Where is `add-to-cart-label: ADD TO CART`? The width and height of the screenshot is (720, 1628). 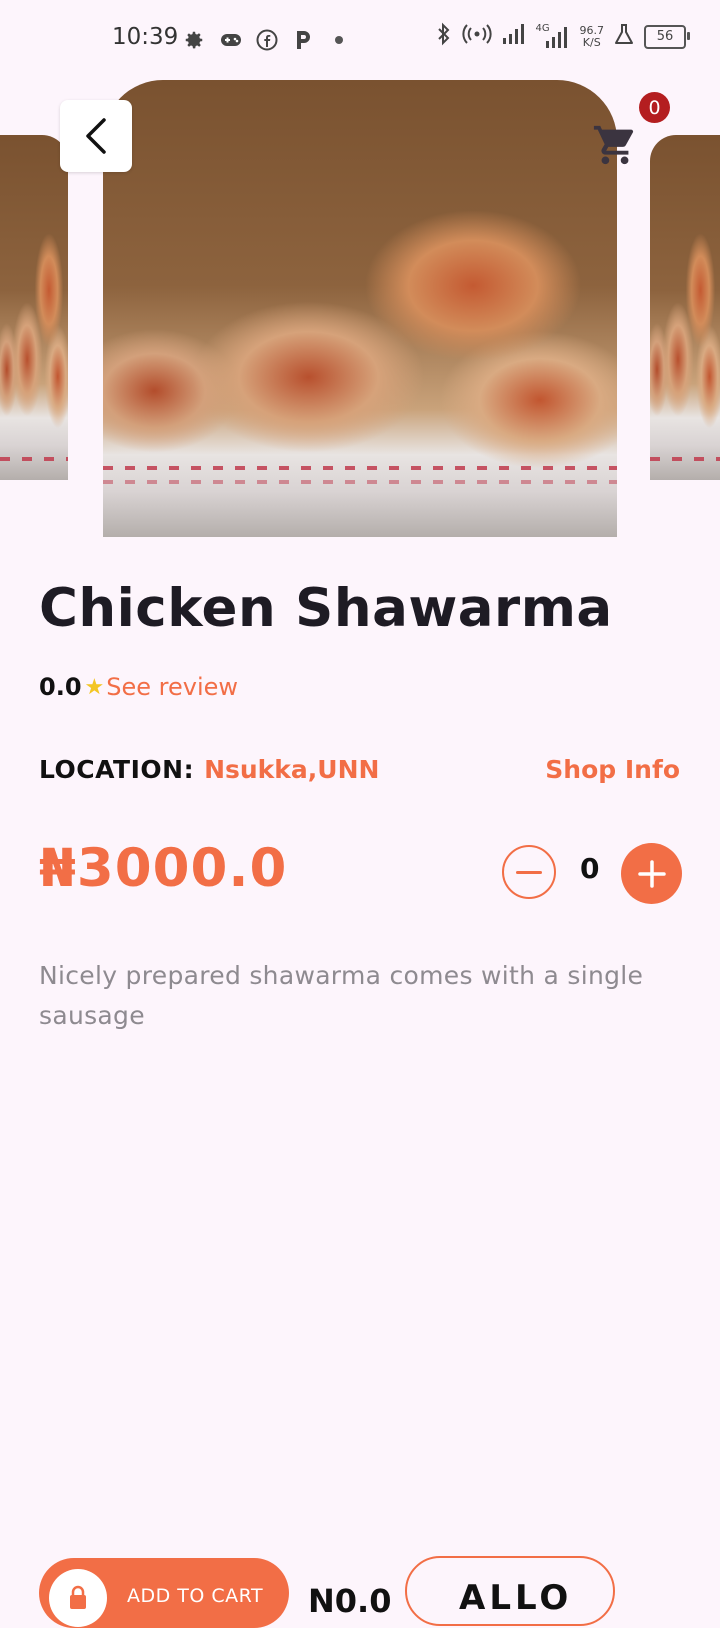
add-to-cart-label: ADD TO CART is located at coordinates (195, 1596).